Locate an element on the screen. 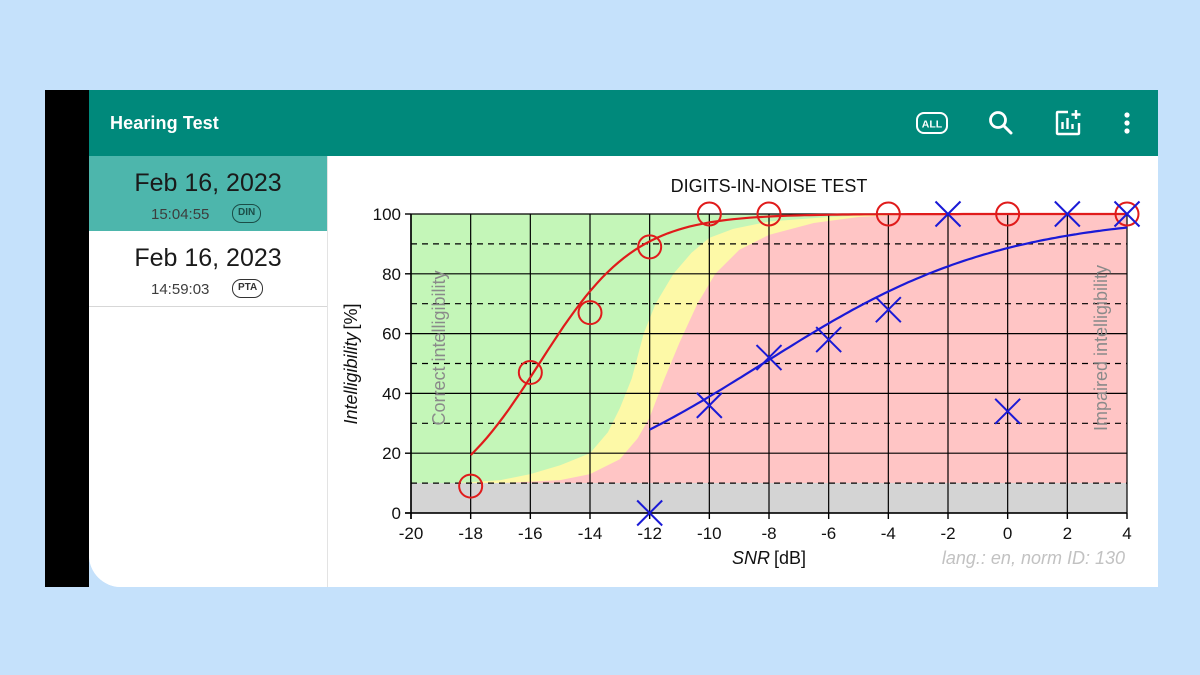 The image size is (1200, 675). list-item: Feb 16, 2023 15:04:55 DIN is located at coordinates (208, 193).